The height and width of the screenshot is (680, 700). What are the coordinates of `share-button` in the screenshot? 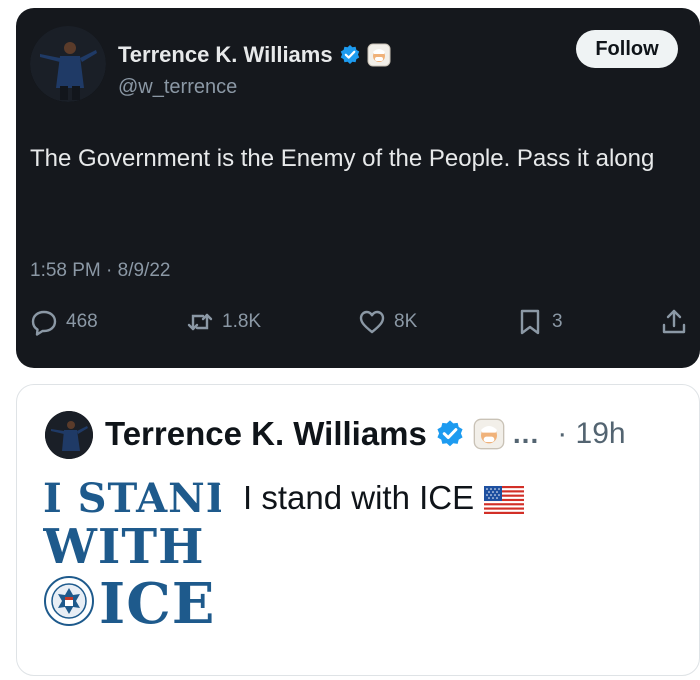 It's located at (674, 322).